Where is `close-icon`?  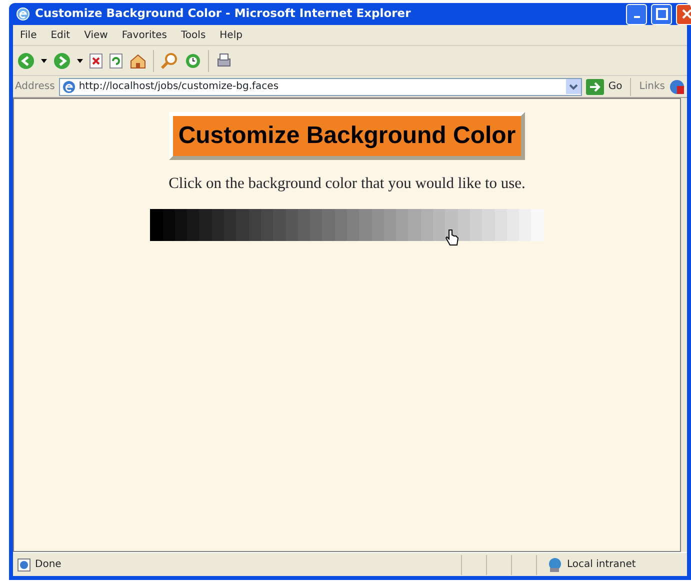
close-icon is located at coordinates (685, 14).